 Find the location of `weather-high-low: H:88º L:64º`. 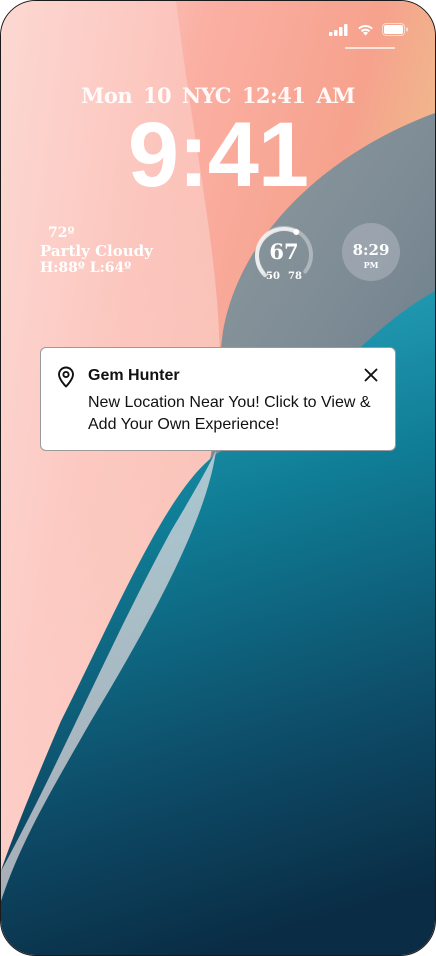

weather-high-low: H:88º L:64º is located at coordinates (86, 267).